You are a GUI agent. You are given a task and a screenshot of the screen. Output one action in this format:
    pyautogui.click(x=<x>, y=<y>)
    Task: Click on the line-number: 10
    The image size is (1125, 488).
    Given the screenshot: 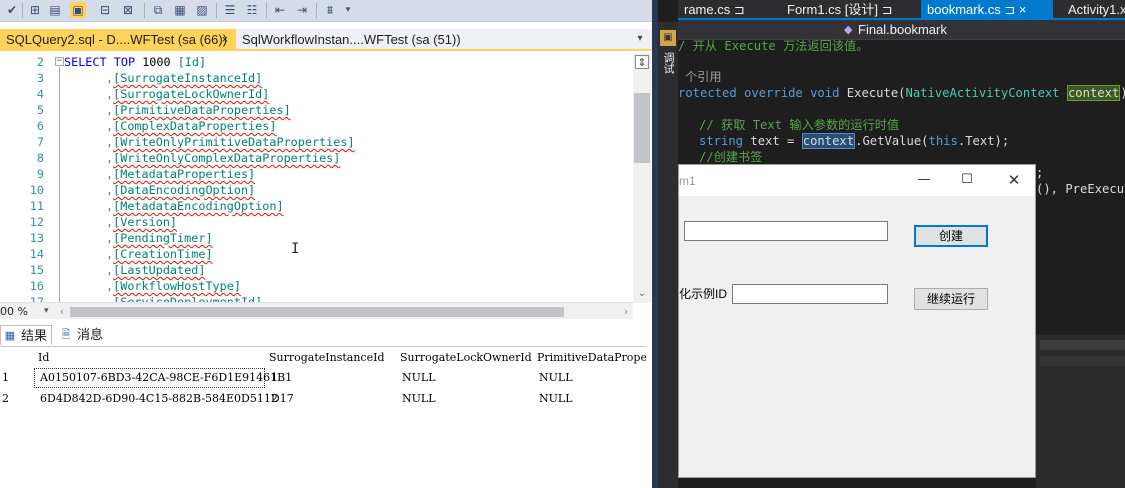 What is the action you would take?
    pyautogui.click(x=36, y=190)
    